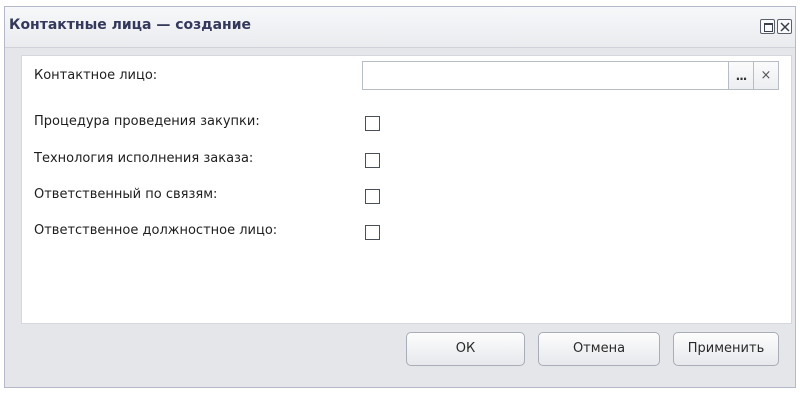  What do you see at coordinates (147, 121) in the screenshot?
I see `procurement-procedure-label: Процедура проведения закупки:` at bounding box center [147, 121].